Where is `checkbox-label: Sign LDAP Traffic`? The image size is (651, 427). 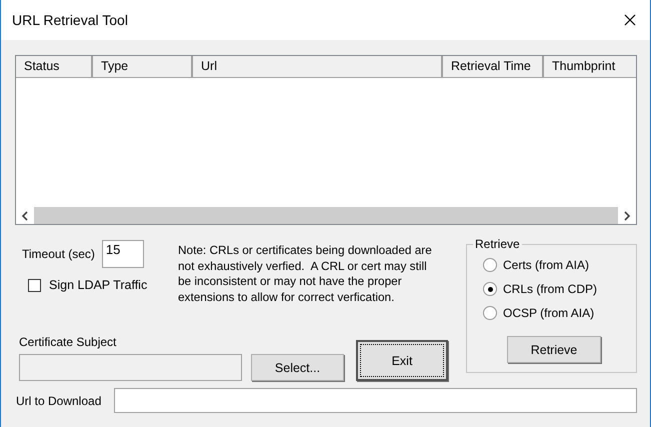 checkbox-label: Sign LDAP Traffic is located at coordinates (98, 285).